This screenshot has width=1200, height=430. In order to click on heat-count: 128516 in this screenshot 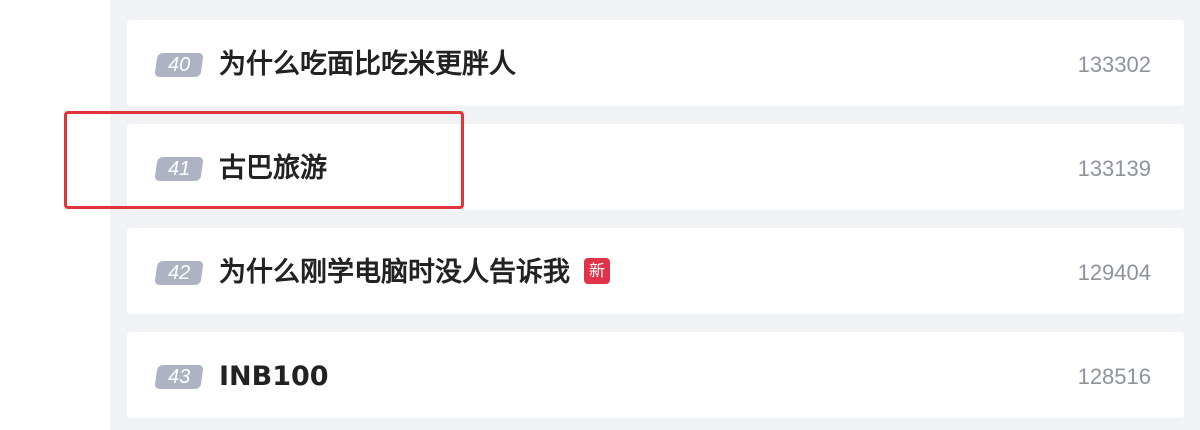, I will do `click(1114, 376)`.